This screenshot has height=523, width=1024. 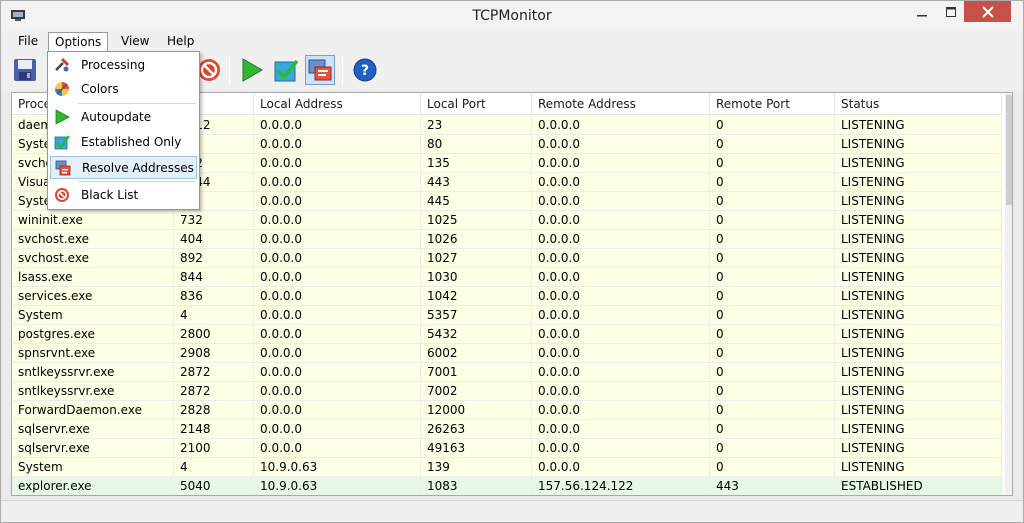 What do you see at coordinates (621, 104) in the screenshot?
I see `column-header-remote-address: Remote Address` at bounding box center [621, 104].